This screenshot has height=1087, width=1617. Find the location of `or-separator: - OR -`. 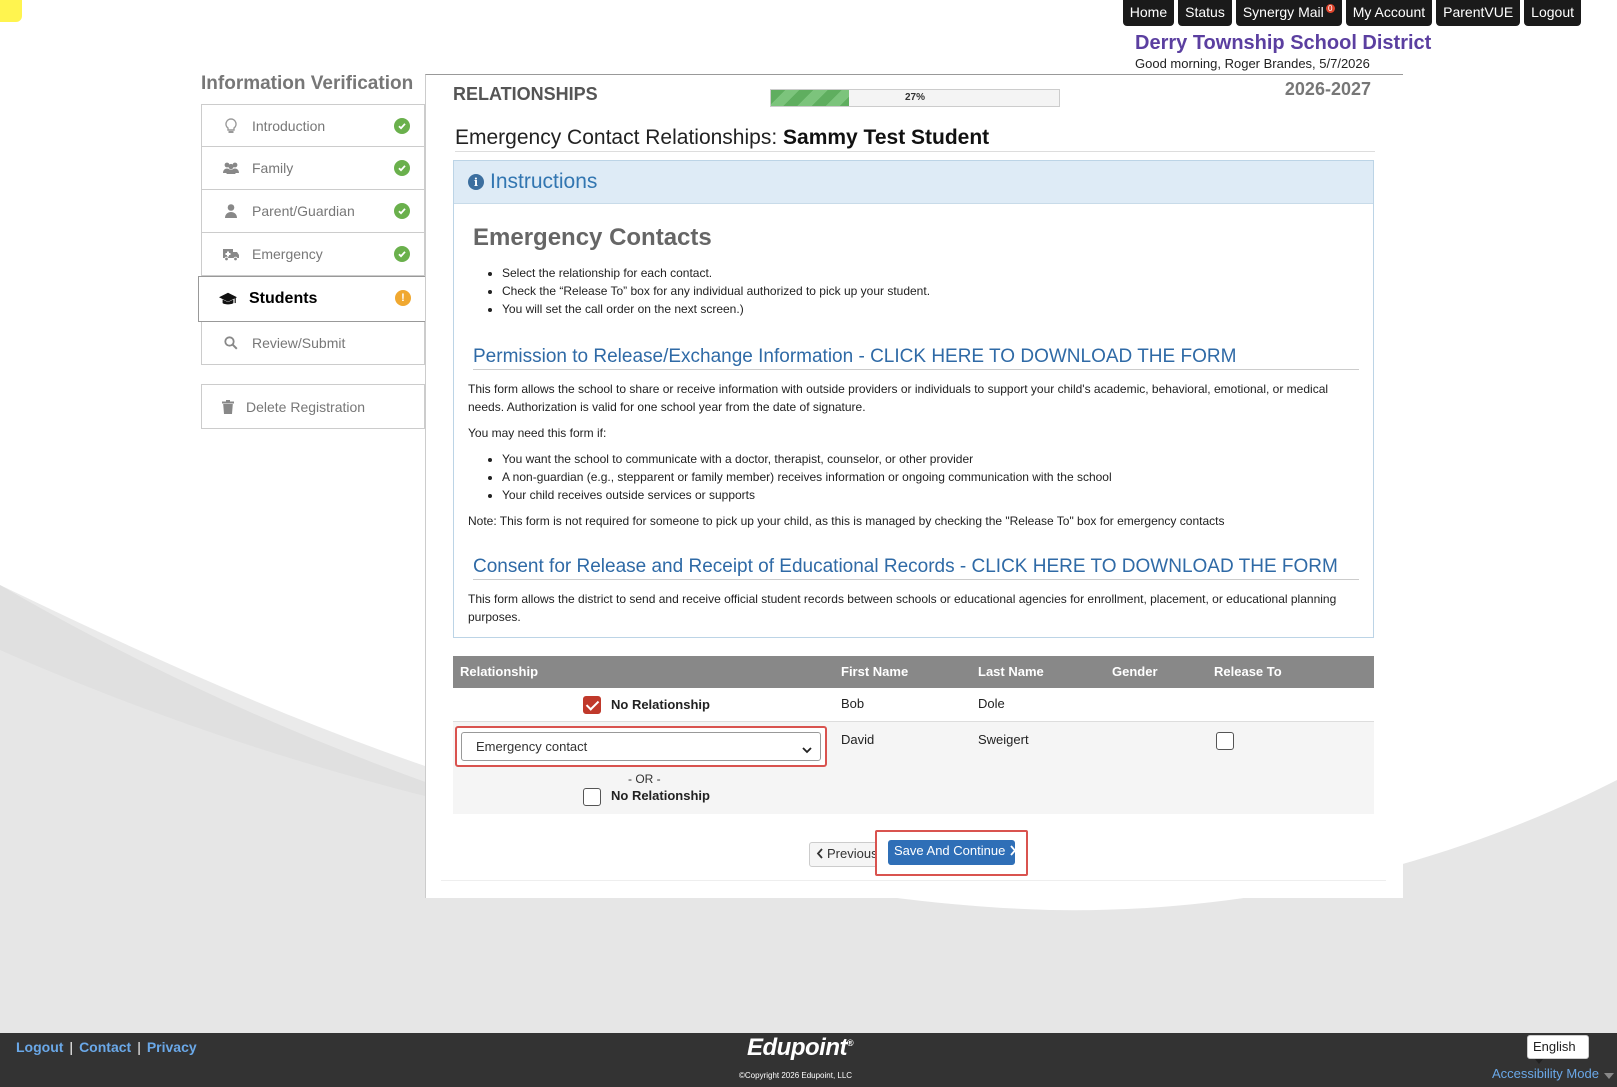

or-separator: - OR - is located at coordinates (644, 779).